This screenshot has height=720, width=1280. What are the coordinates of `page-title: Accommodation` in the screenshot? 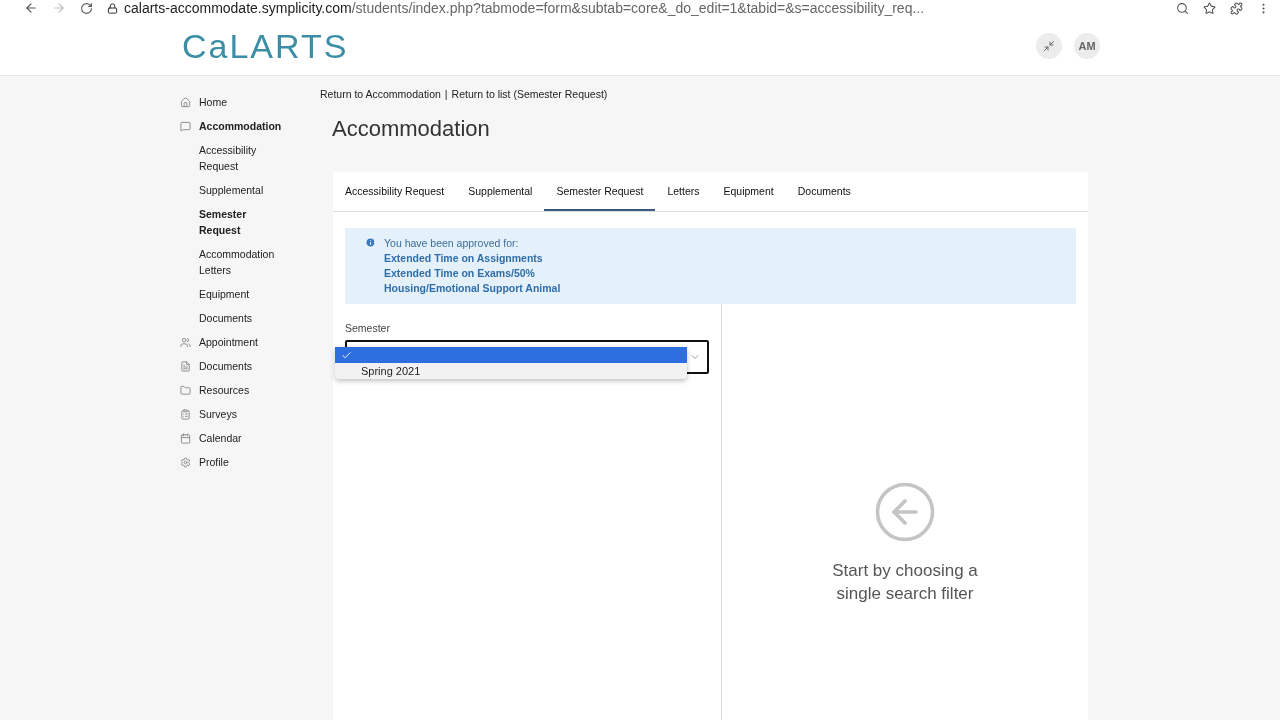 It's located at (411, 129).